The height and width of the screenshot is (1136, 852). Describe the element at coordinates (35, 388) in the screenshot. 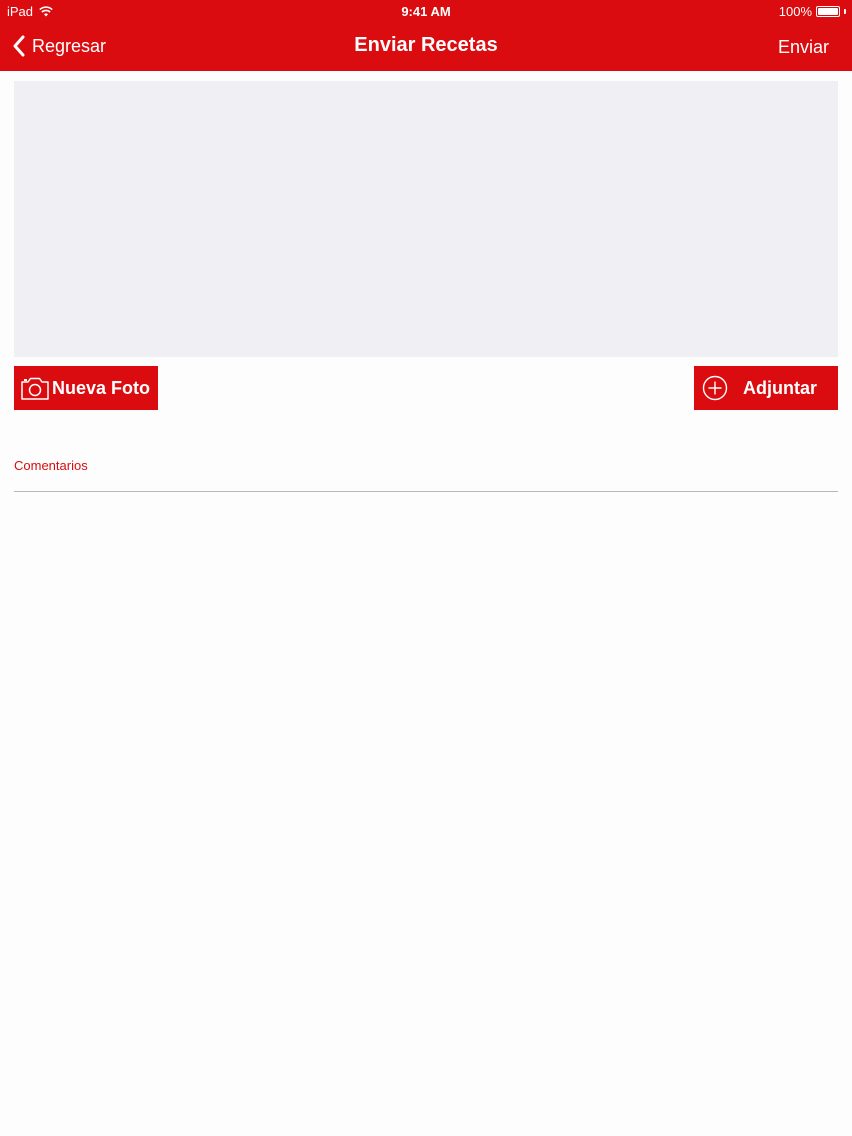

I see `camera-icon` at that location.